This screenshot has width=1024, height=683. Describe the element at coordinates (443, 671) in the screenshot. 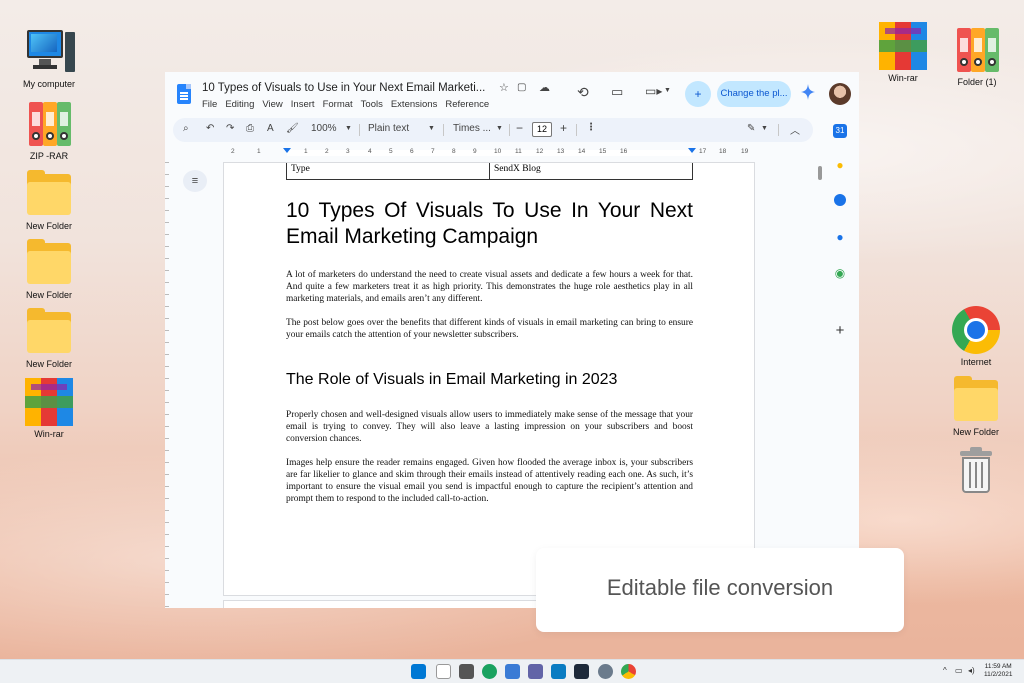

I see `search-icon` at that location.